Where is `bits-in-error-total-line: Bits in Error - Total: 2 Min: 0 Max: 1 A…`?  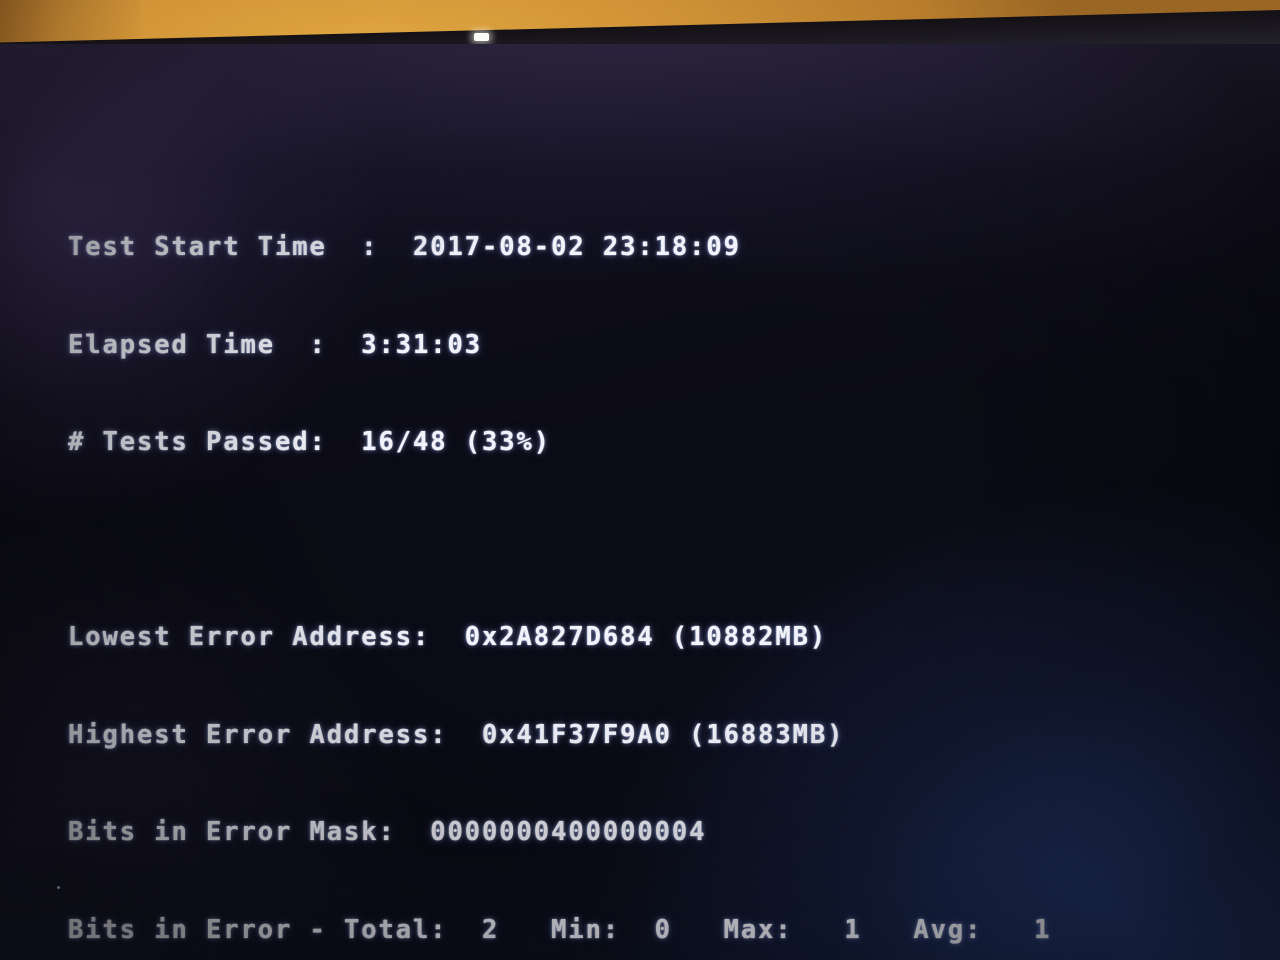 bits-in-error-total-line: Bits in Error - Total: 2 Min: 0 Max: 1 A… is located at coordinates (560, 929).